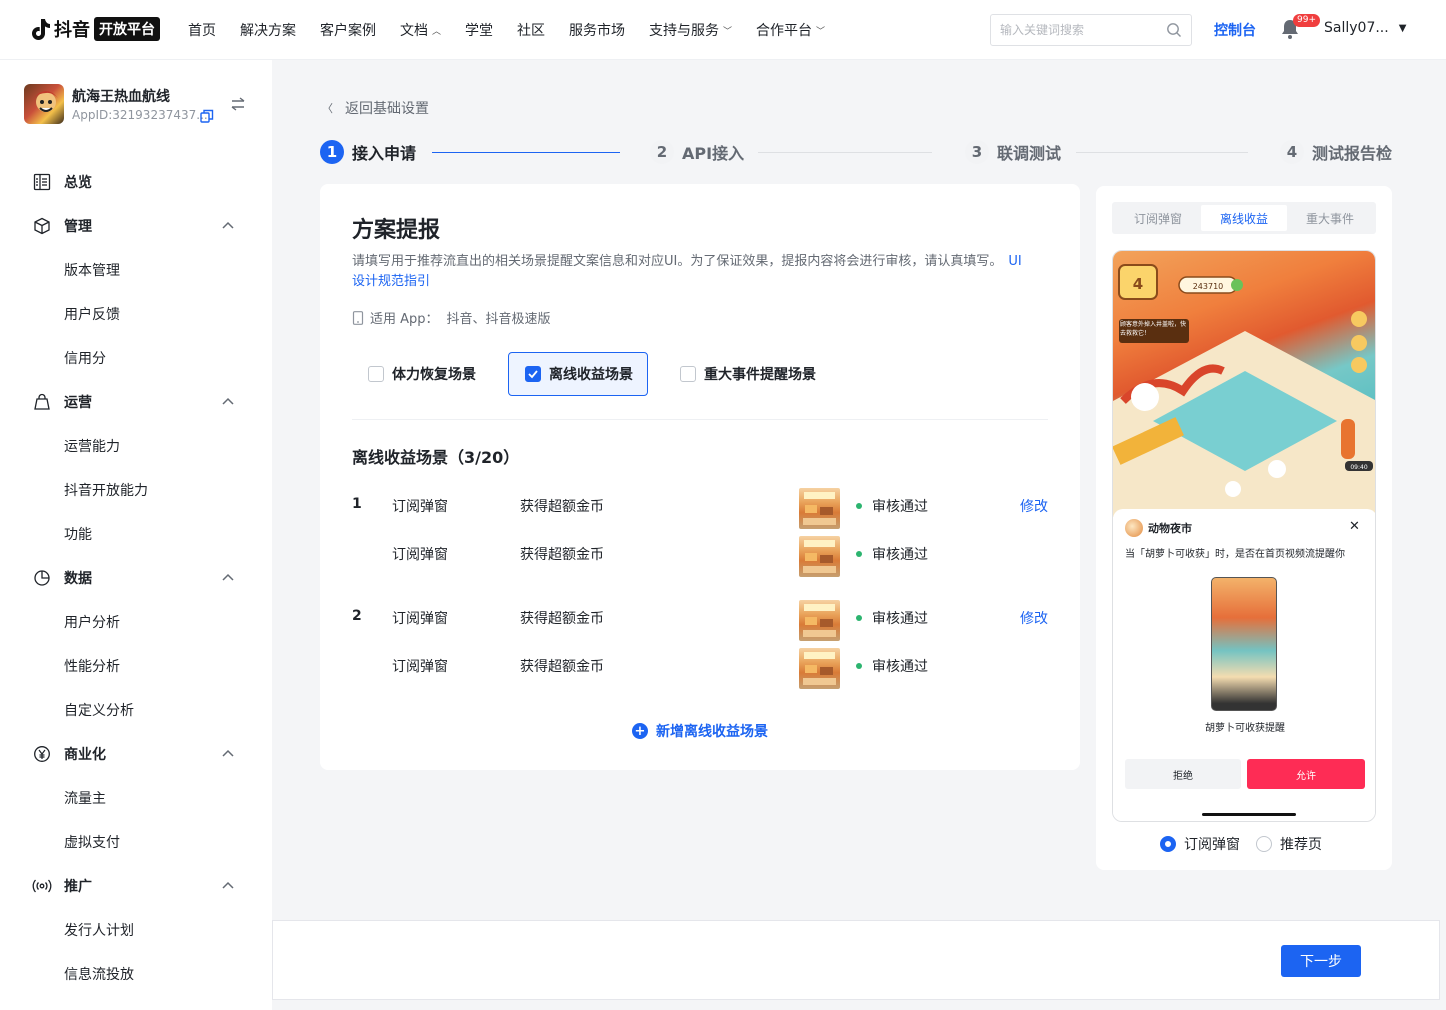  I want to click on main-nav: 首页 解决方案 客户案例 文档 ︿ 学堂 社区 服务市场 支持与服务 ﹀ 合作平台 ﹀, so click(518, 30).